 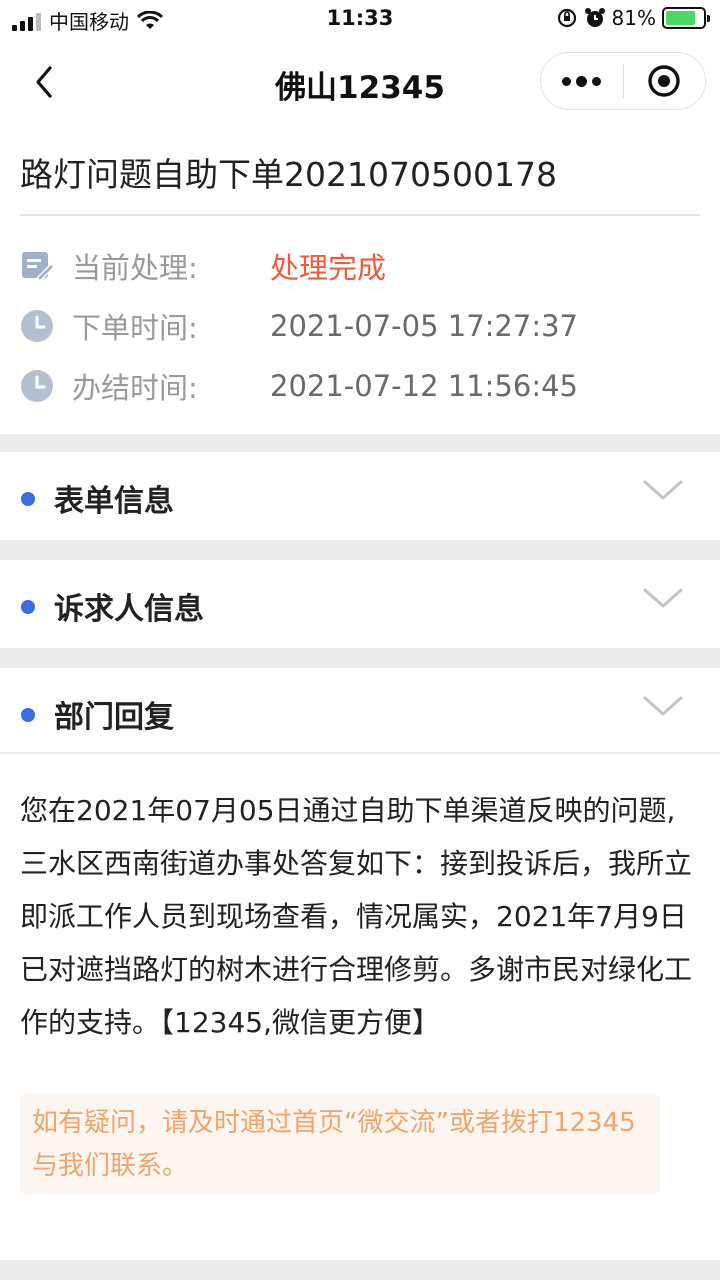 What do you see at coordinates (328, 268) in the screenshot?
I see `status-value: 处理完成` at bounding box center [328, 268].